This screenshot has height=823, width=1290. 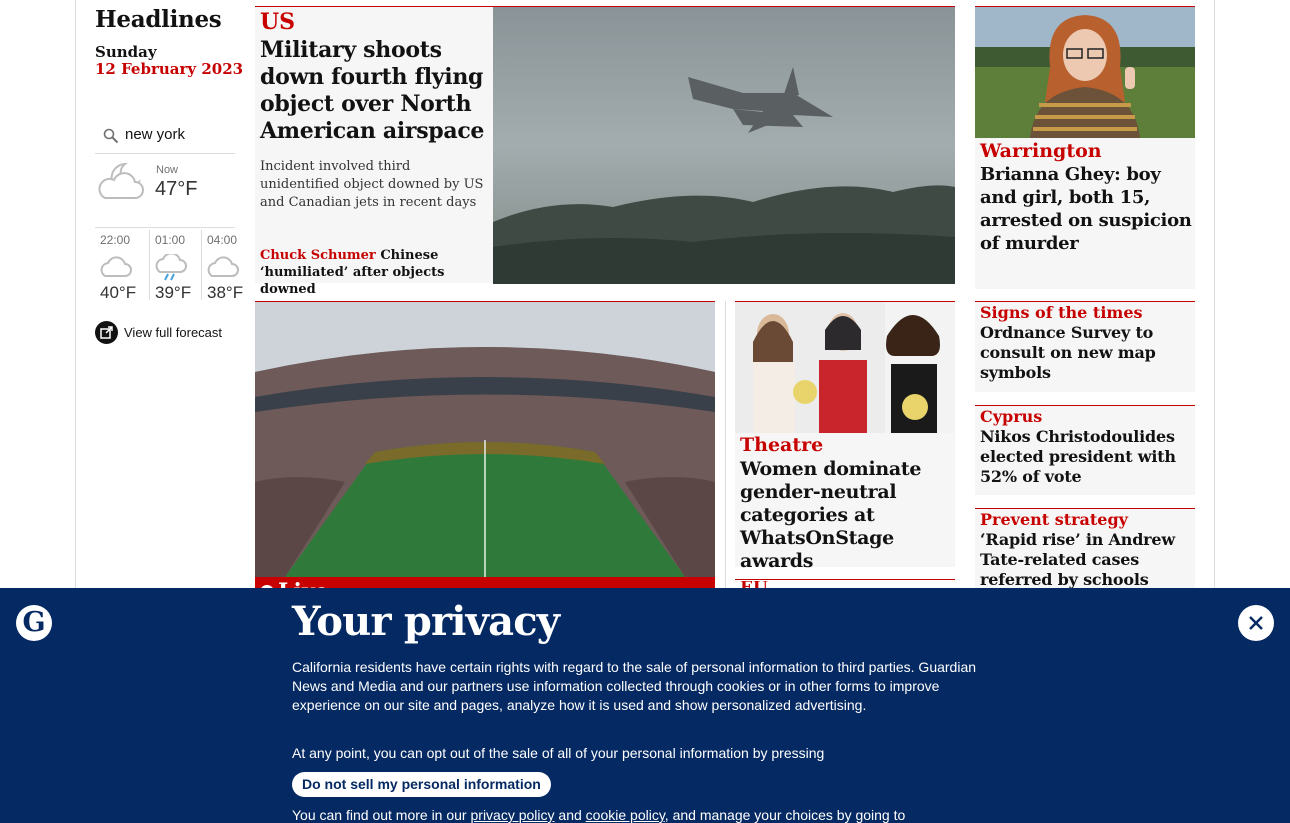 What do you see at coordinates (1085, 72) in the screenshot?
I see `portrait-photo` at bounding box center [1085, 72].